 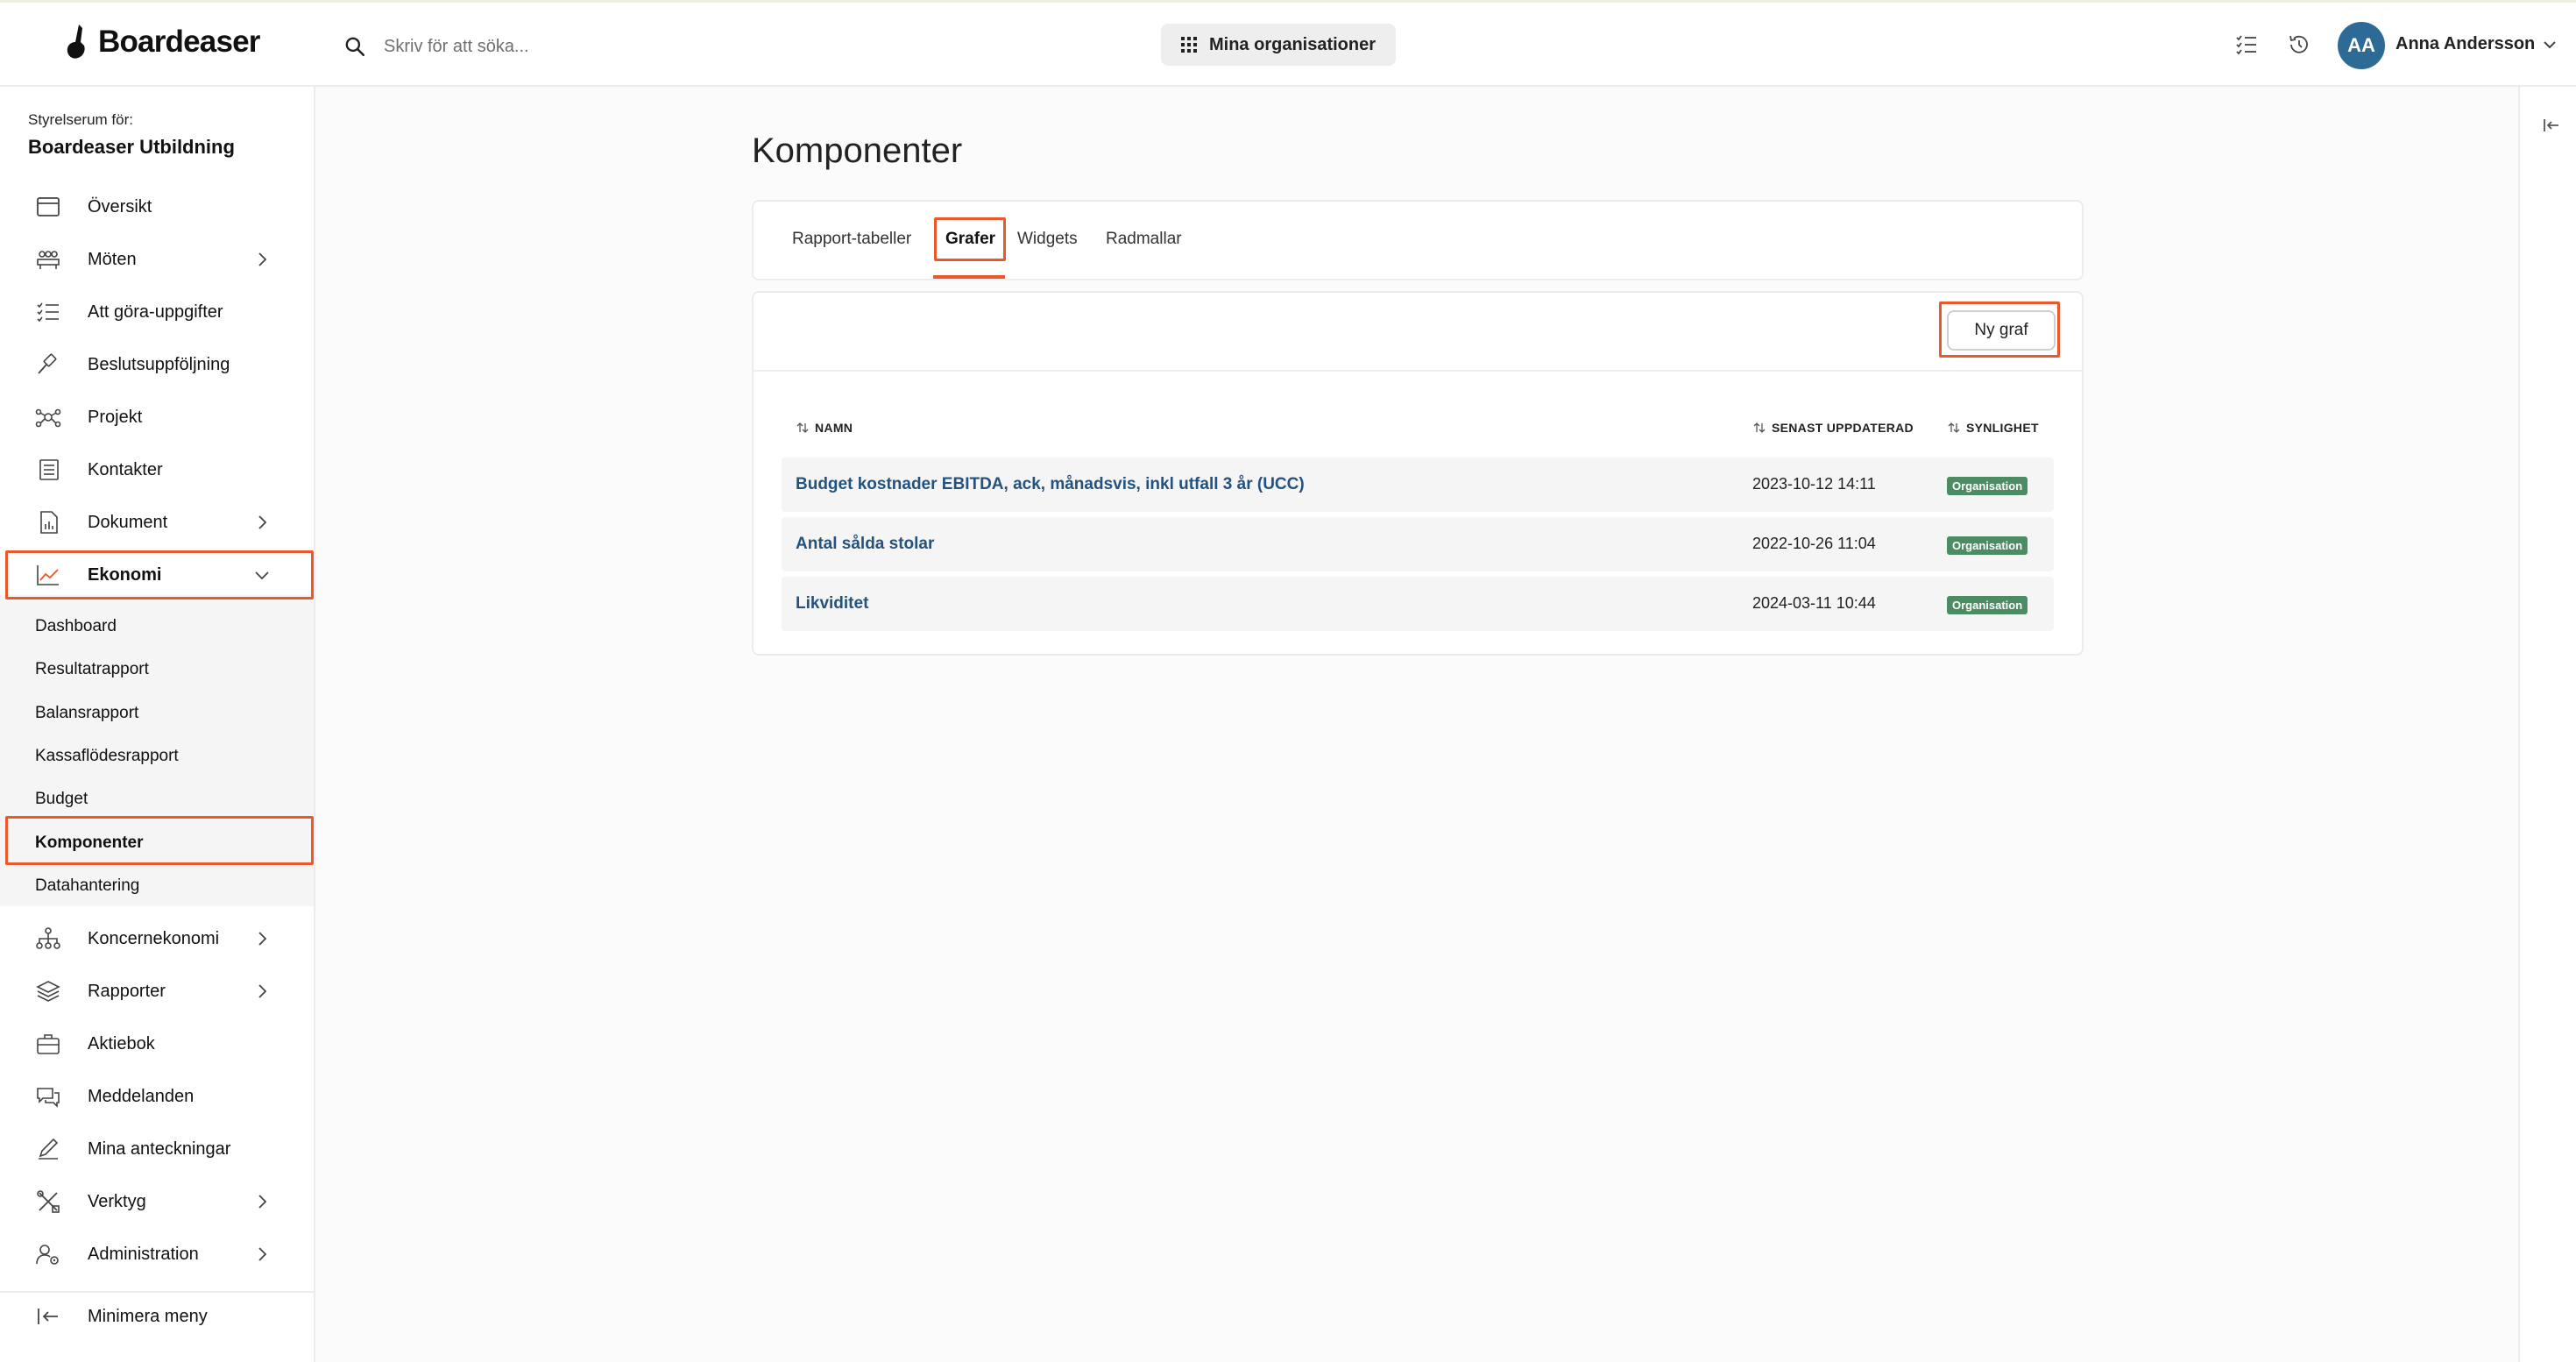 What do you see at coordinates (1418, 371) in the screenshot?
I see `card-divider` at bounding box center [1418, 371].